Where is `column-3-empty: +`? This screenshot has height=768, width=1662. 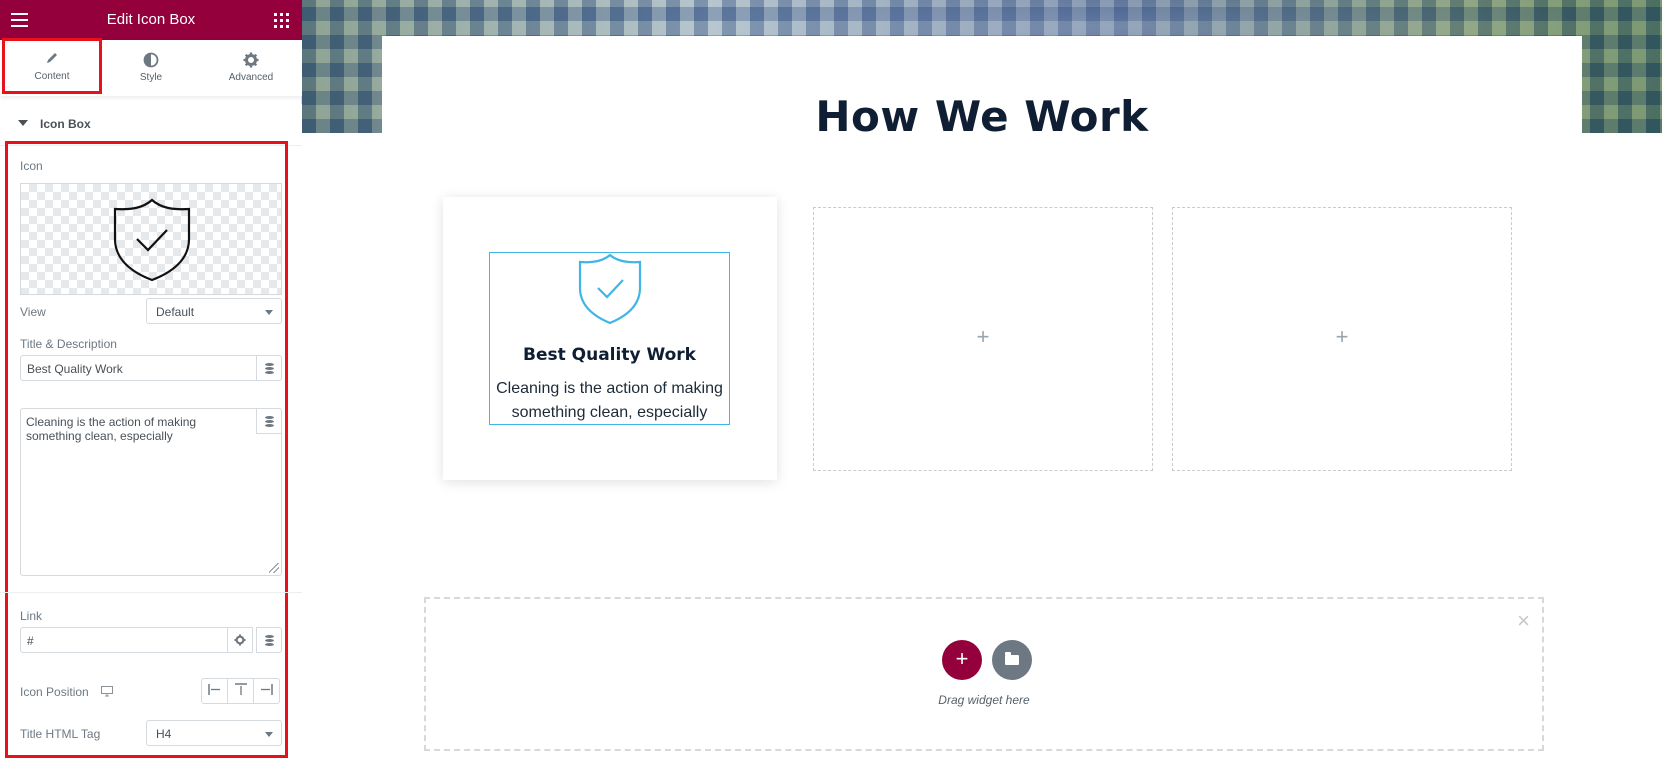 column-3-empty: + is located at coordinates (1342, 339).